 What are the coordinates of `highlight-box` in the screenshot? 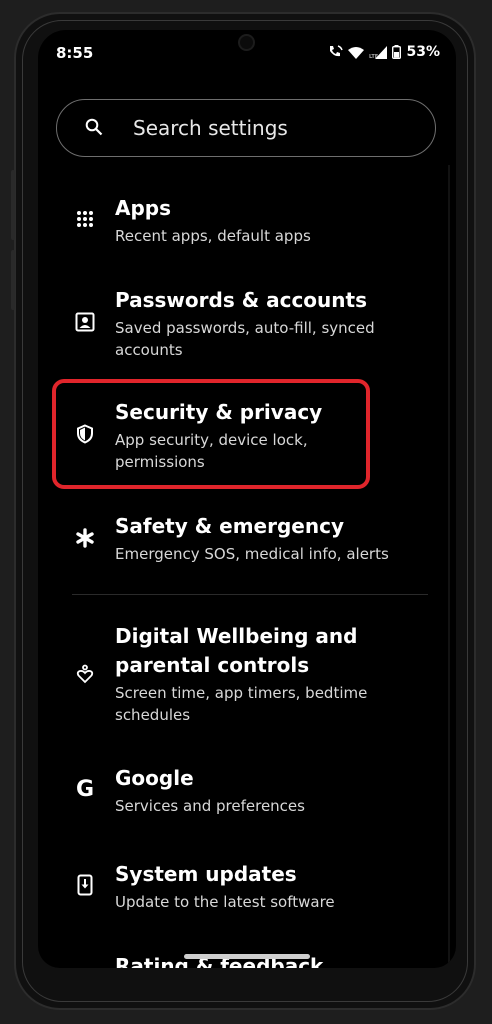 It's located at (211, 434).